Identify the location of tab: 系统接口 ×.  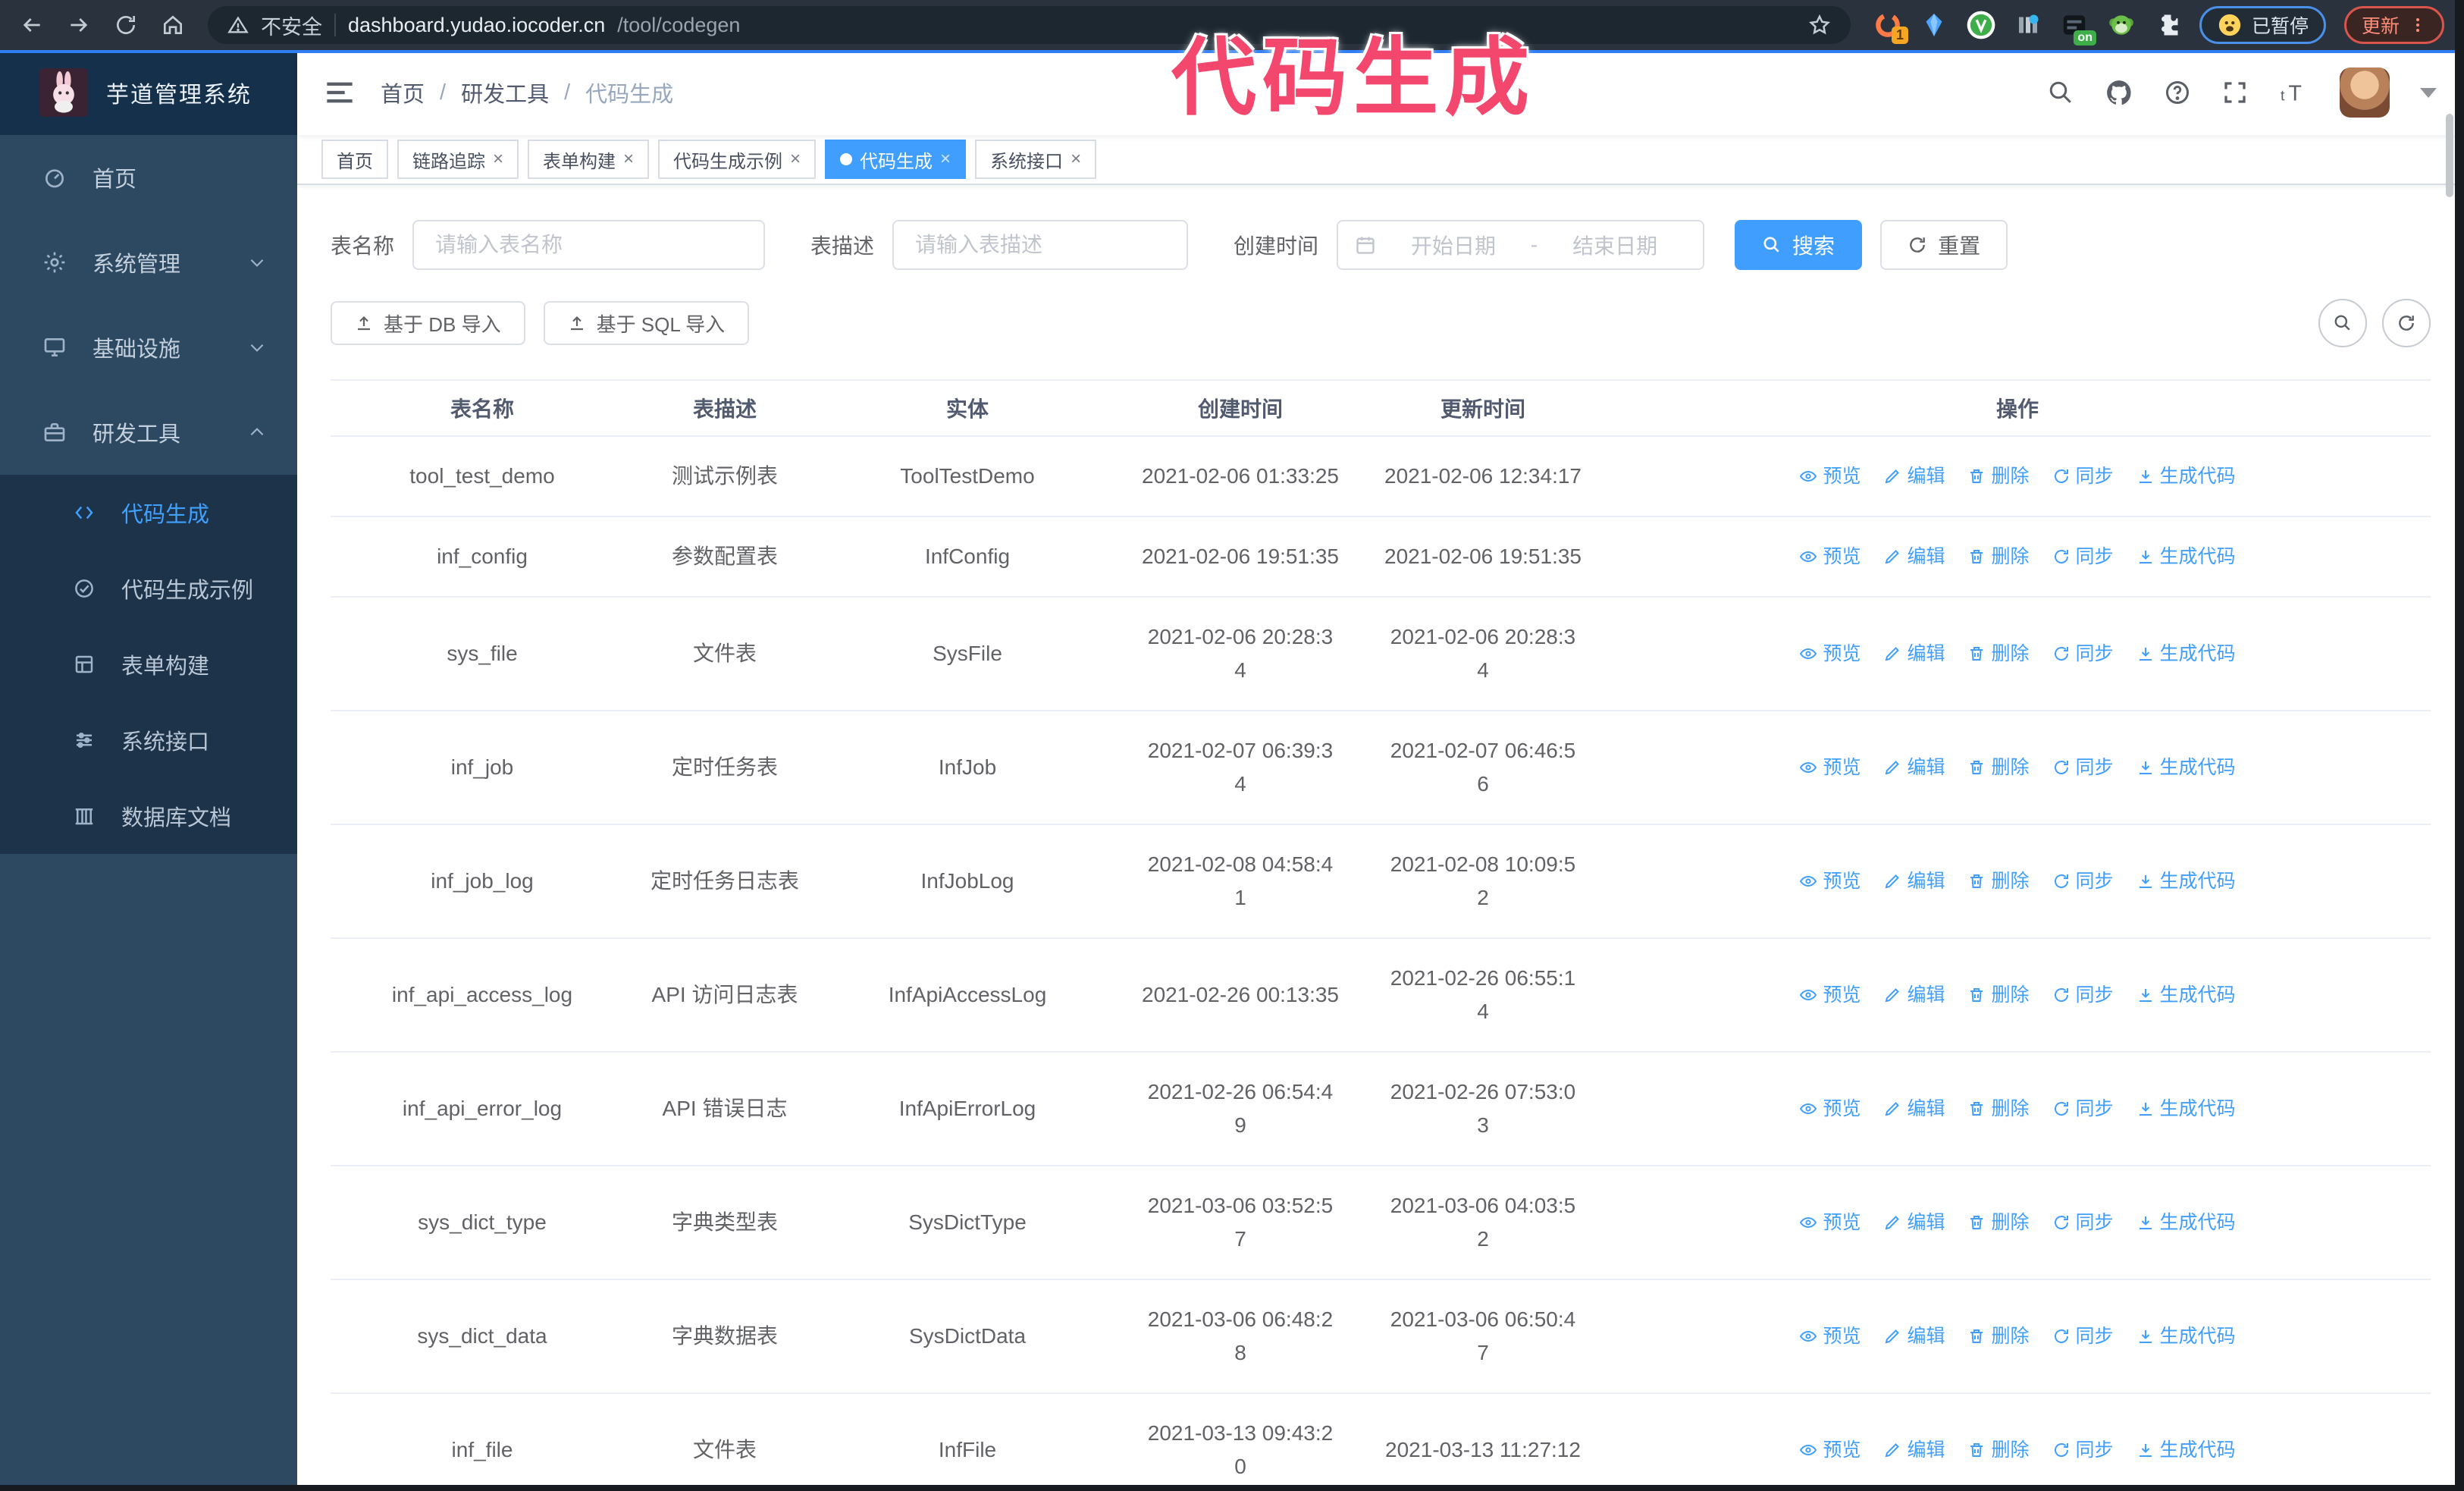
(1036, 159).